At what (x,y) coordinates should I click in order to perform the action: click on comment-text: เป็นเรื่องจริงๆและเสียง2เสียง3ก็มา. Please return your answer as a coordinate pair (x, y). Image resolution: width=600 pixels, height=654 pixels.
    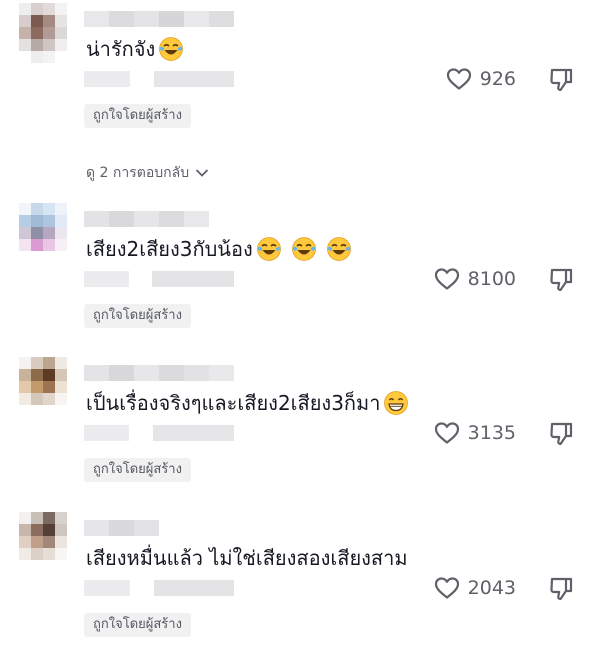
    Looking at the image, I should click on (247, 403).